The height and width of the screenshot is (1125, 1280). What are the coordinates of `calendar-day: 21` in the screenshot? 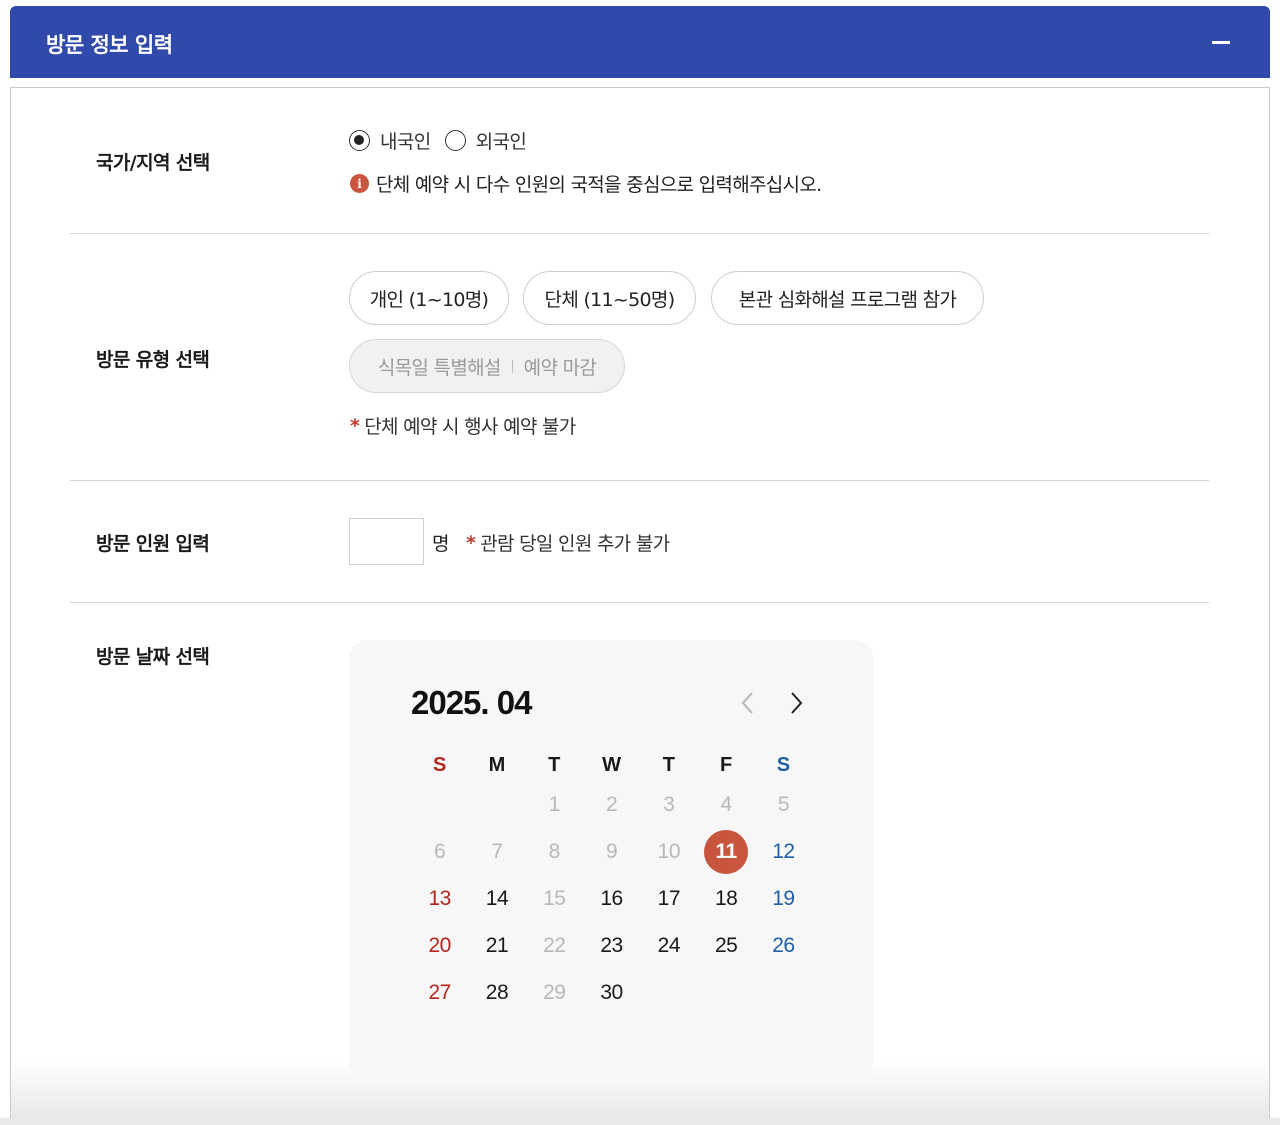 It's located at (496, 945).